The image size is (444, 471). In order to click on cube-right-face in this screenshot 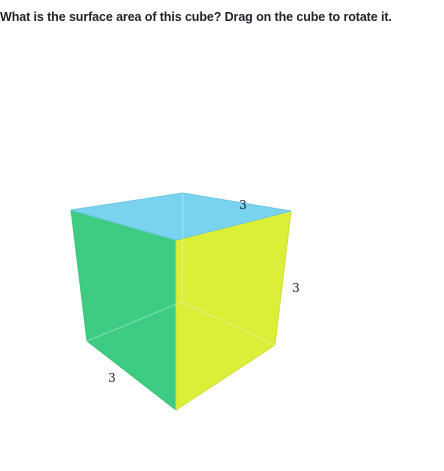, I will do `click(233, 310)`.